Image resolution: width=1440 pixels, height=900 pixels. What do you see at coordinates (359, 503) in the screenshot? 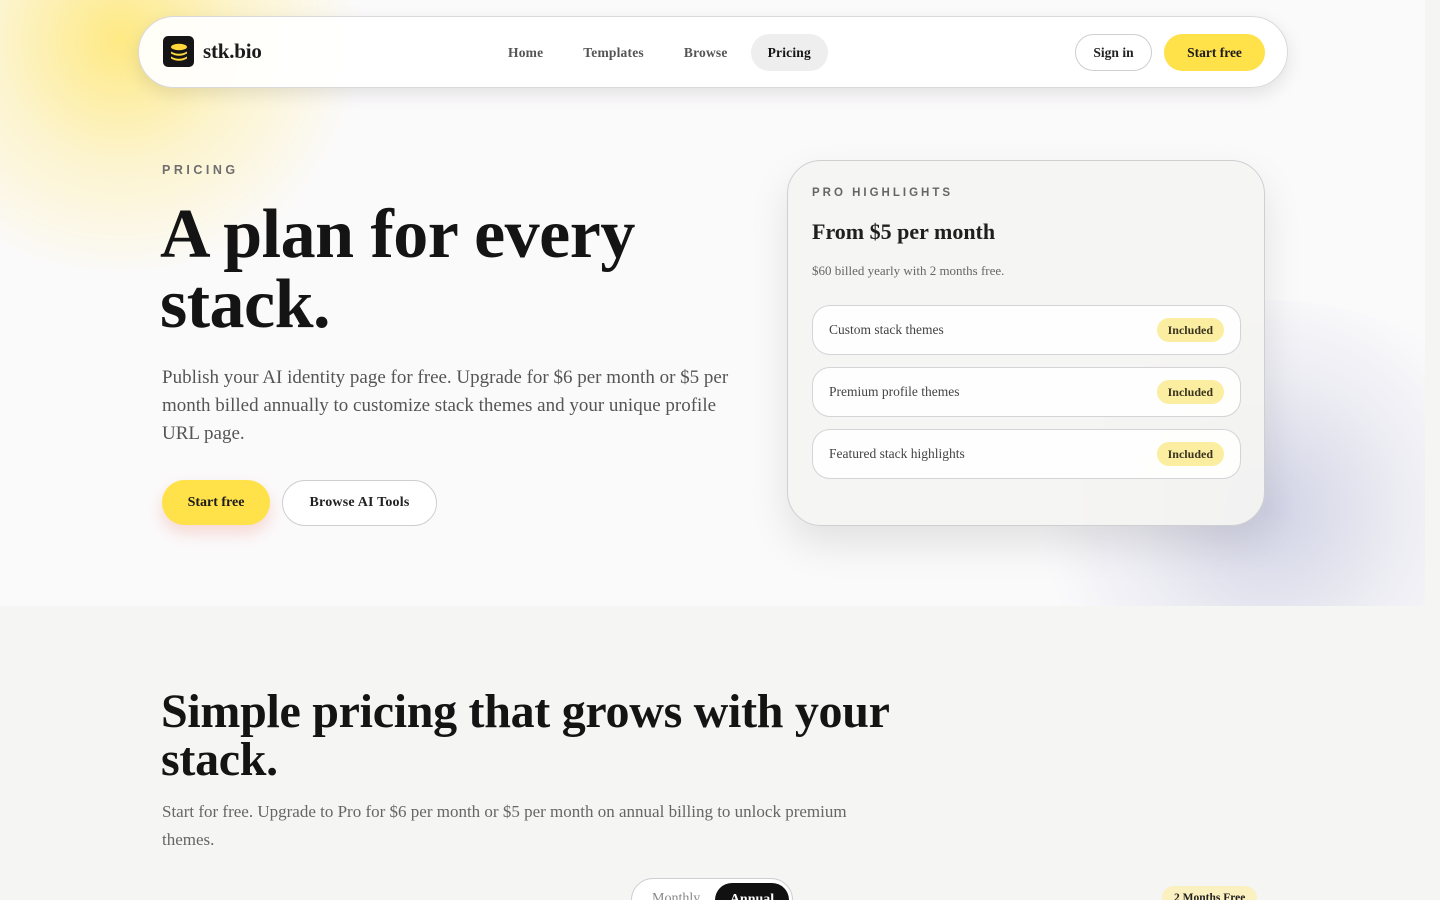
I see `browse-ai-tools-button: Browse AI Tools` at bounding box center [359, 503].